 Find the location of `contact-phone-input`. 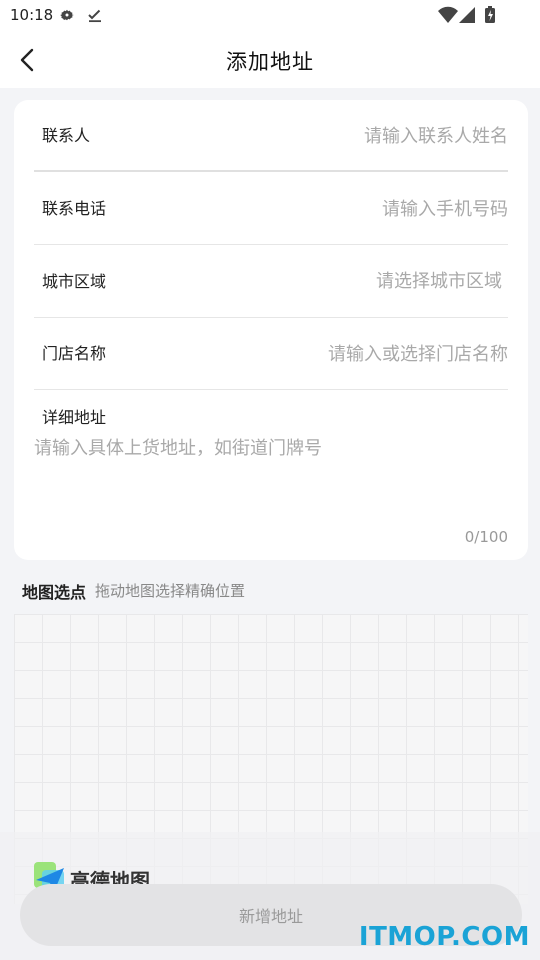

contact-phone-input is located at coordinates (368, 209).